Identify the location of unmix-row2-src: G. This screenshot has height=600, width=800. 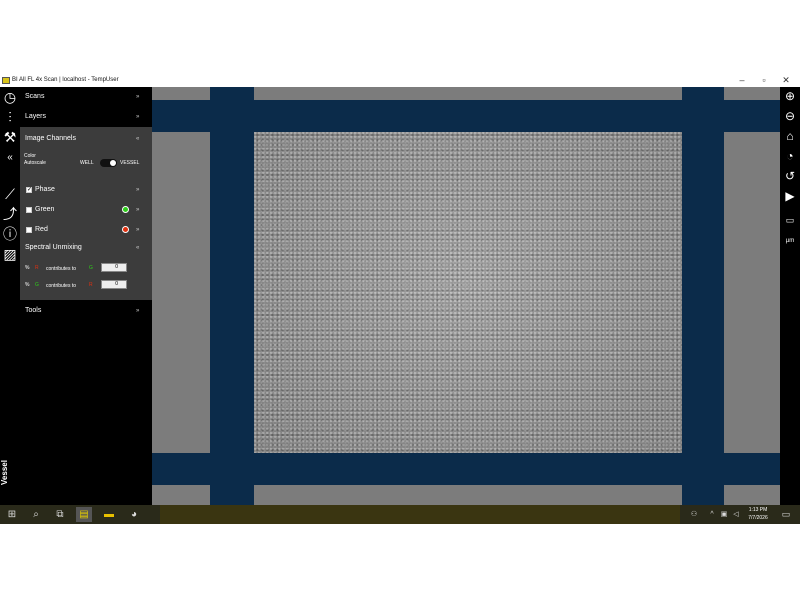
(37, 285).